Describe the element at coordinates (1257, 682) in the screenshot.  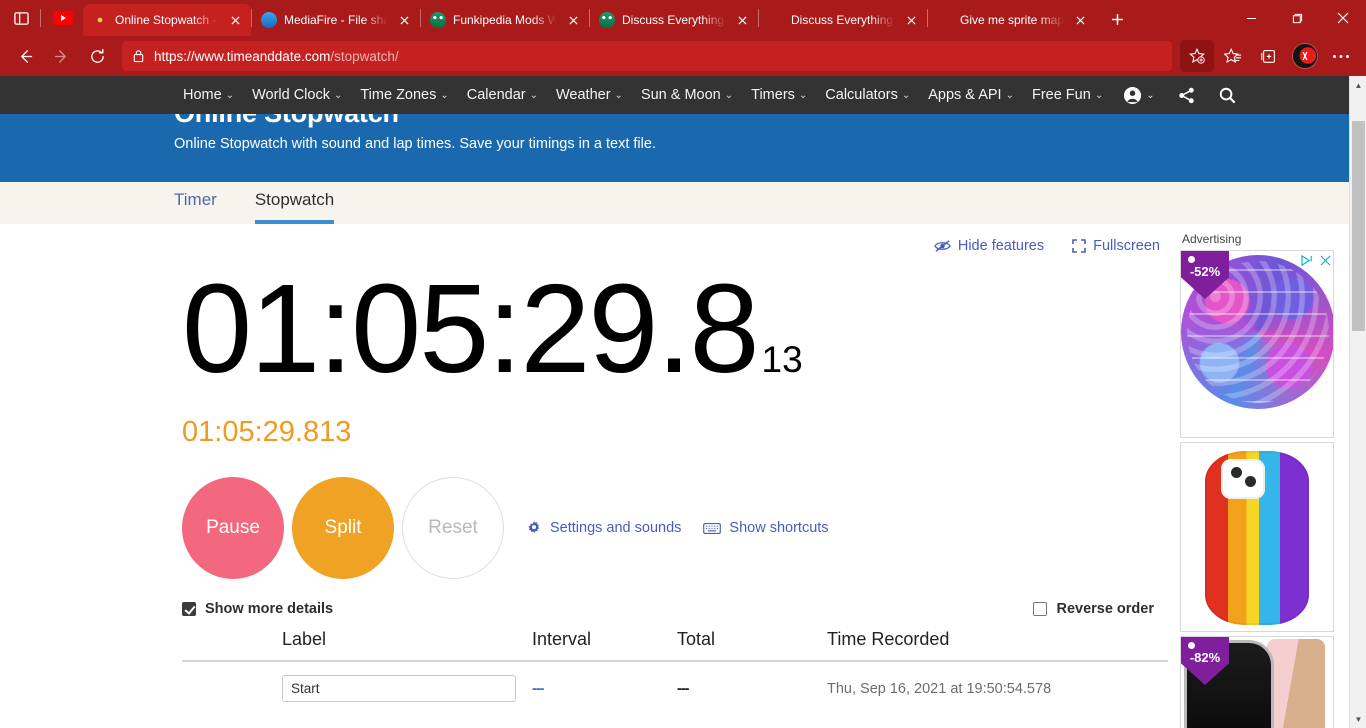
I see `smartwatch-ad: -82%` at that location.